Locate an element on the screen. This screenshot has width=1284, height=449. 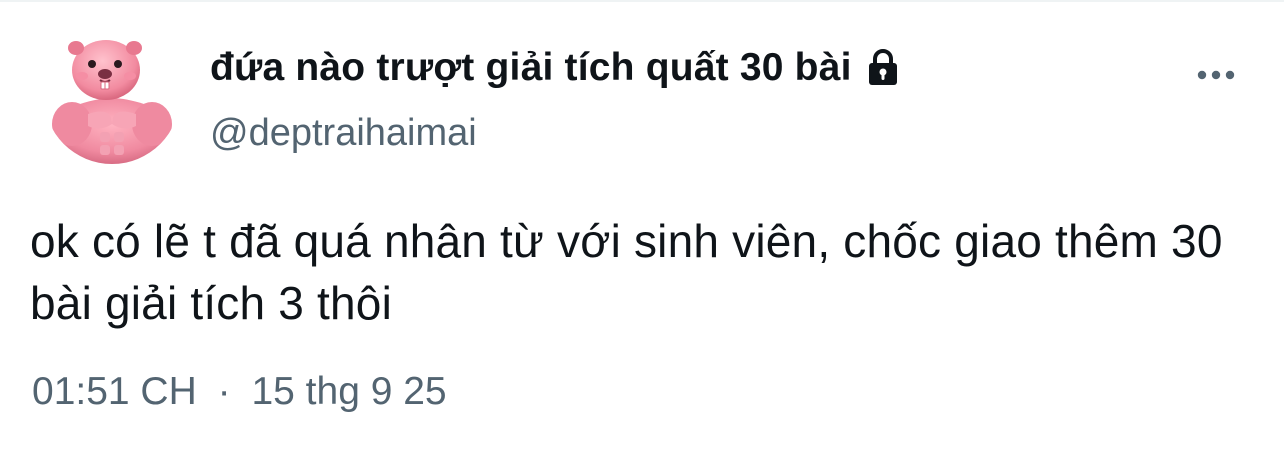
lock-icon is located at coordinates (883, 68).